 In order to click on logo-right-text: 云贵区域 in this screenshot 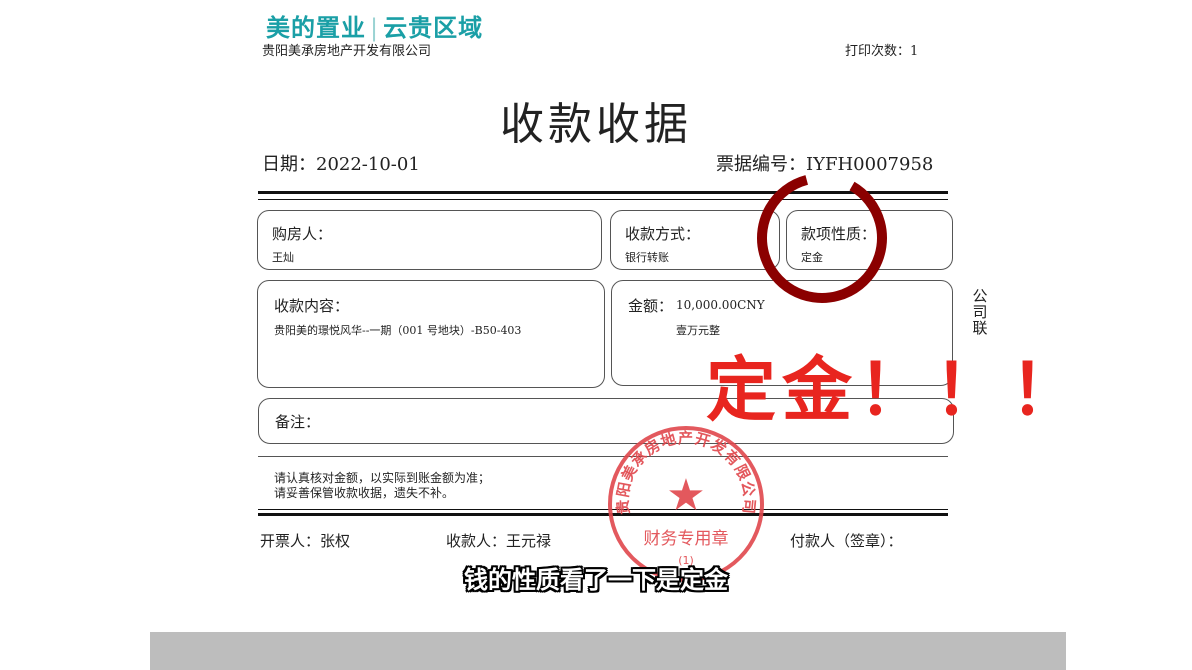, I will do `click(433, 28)`.